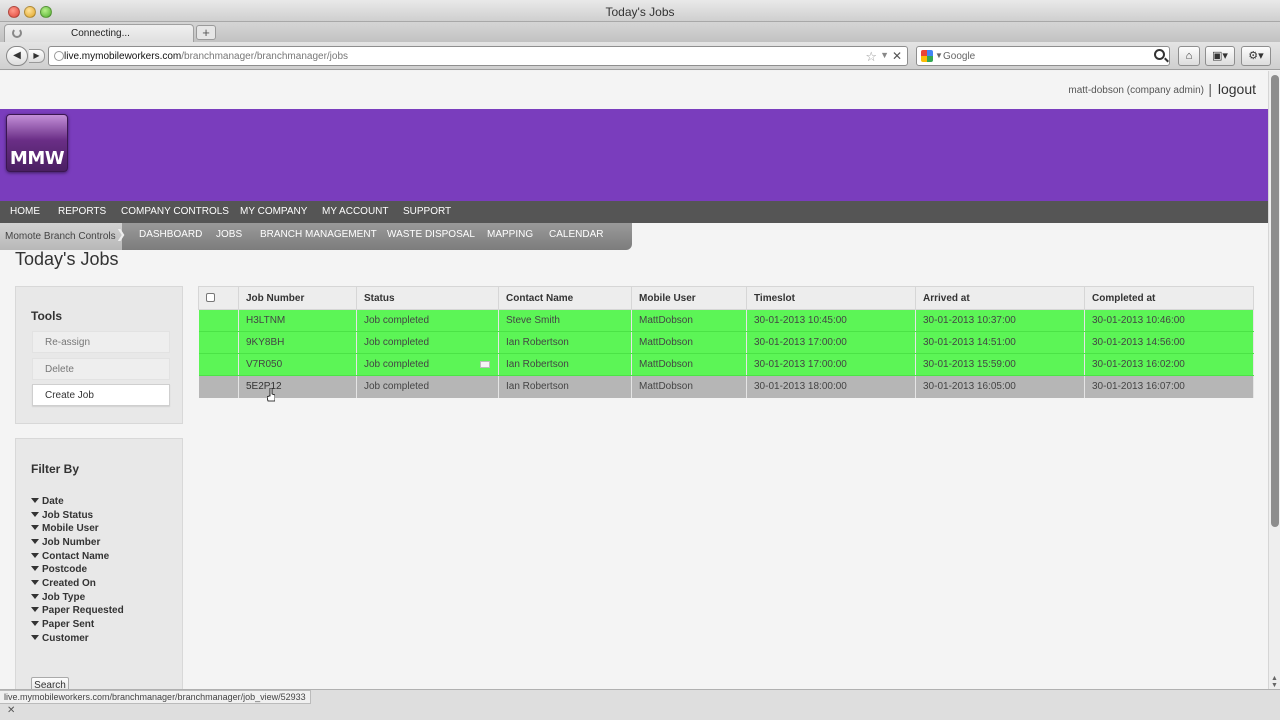  Describe the element at coordinates (959, 56) in the screenshot. I see `search-placeholder: Google` at that location.